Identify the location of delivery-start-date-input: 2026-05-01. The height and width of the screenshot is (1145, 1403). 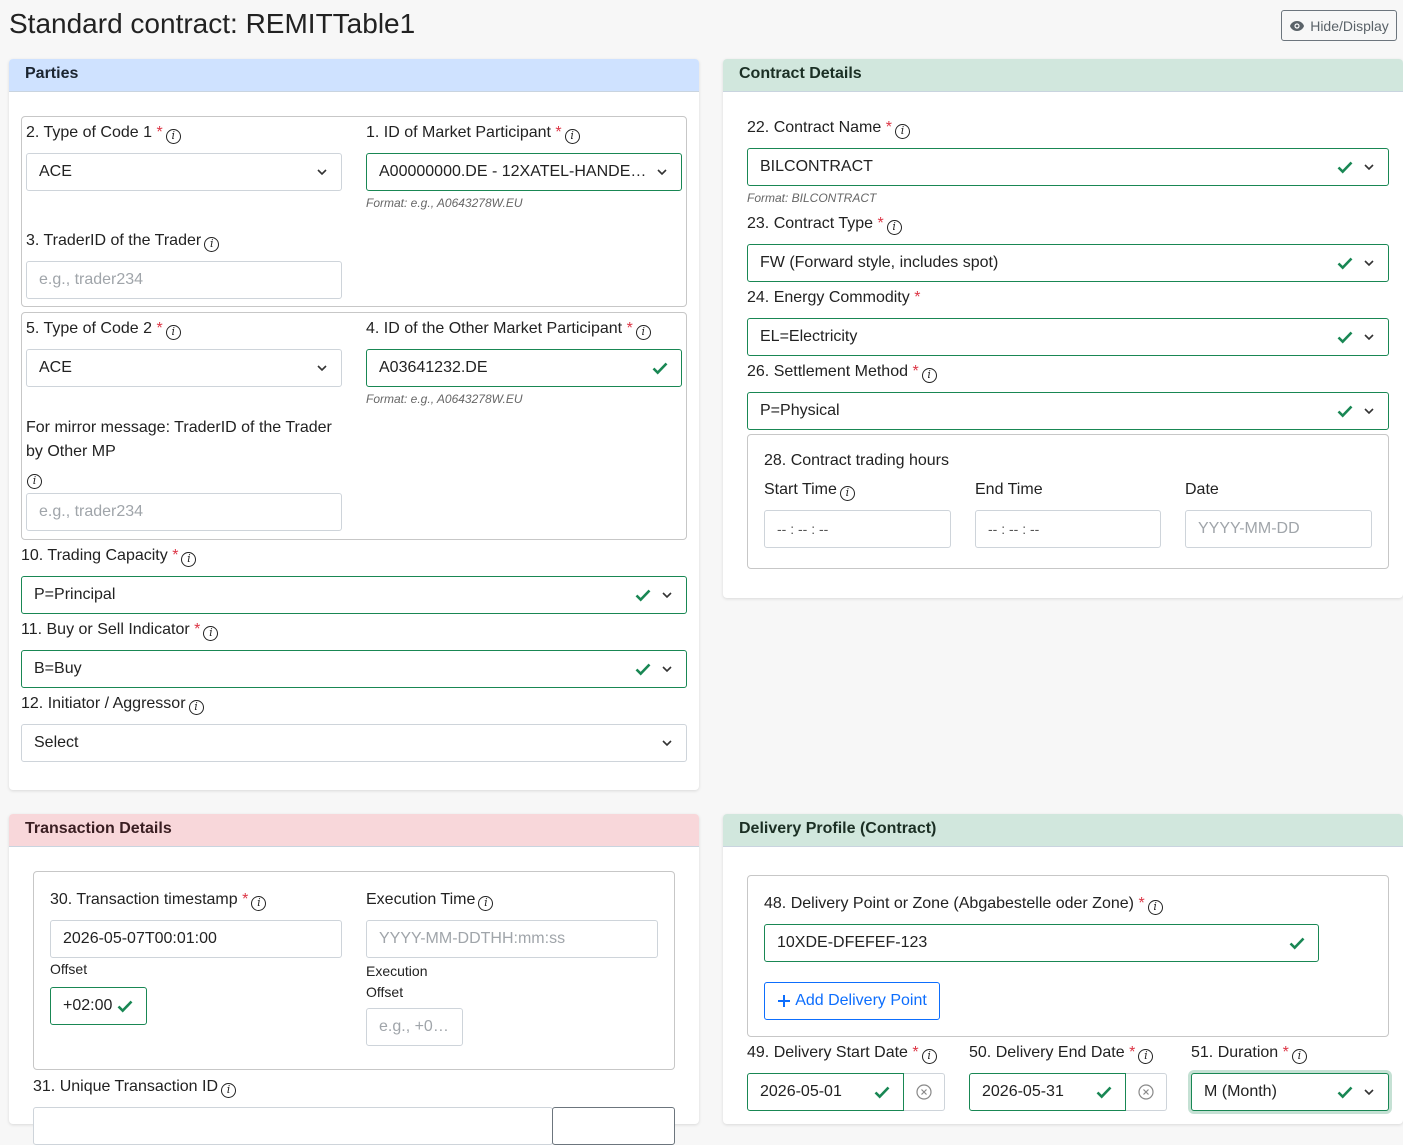
(825, 1092).